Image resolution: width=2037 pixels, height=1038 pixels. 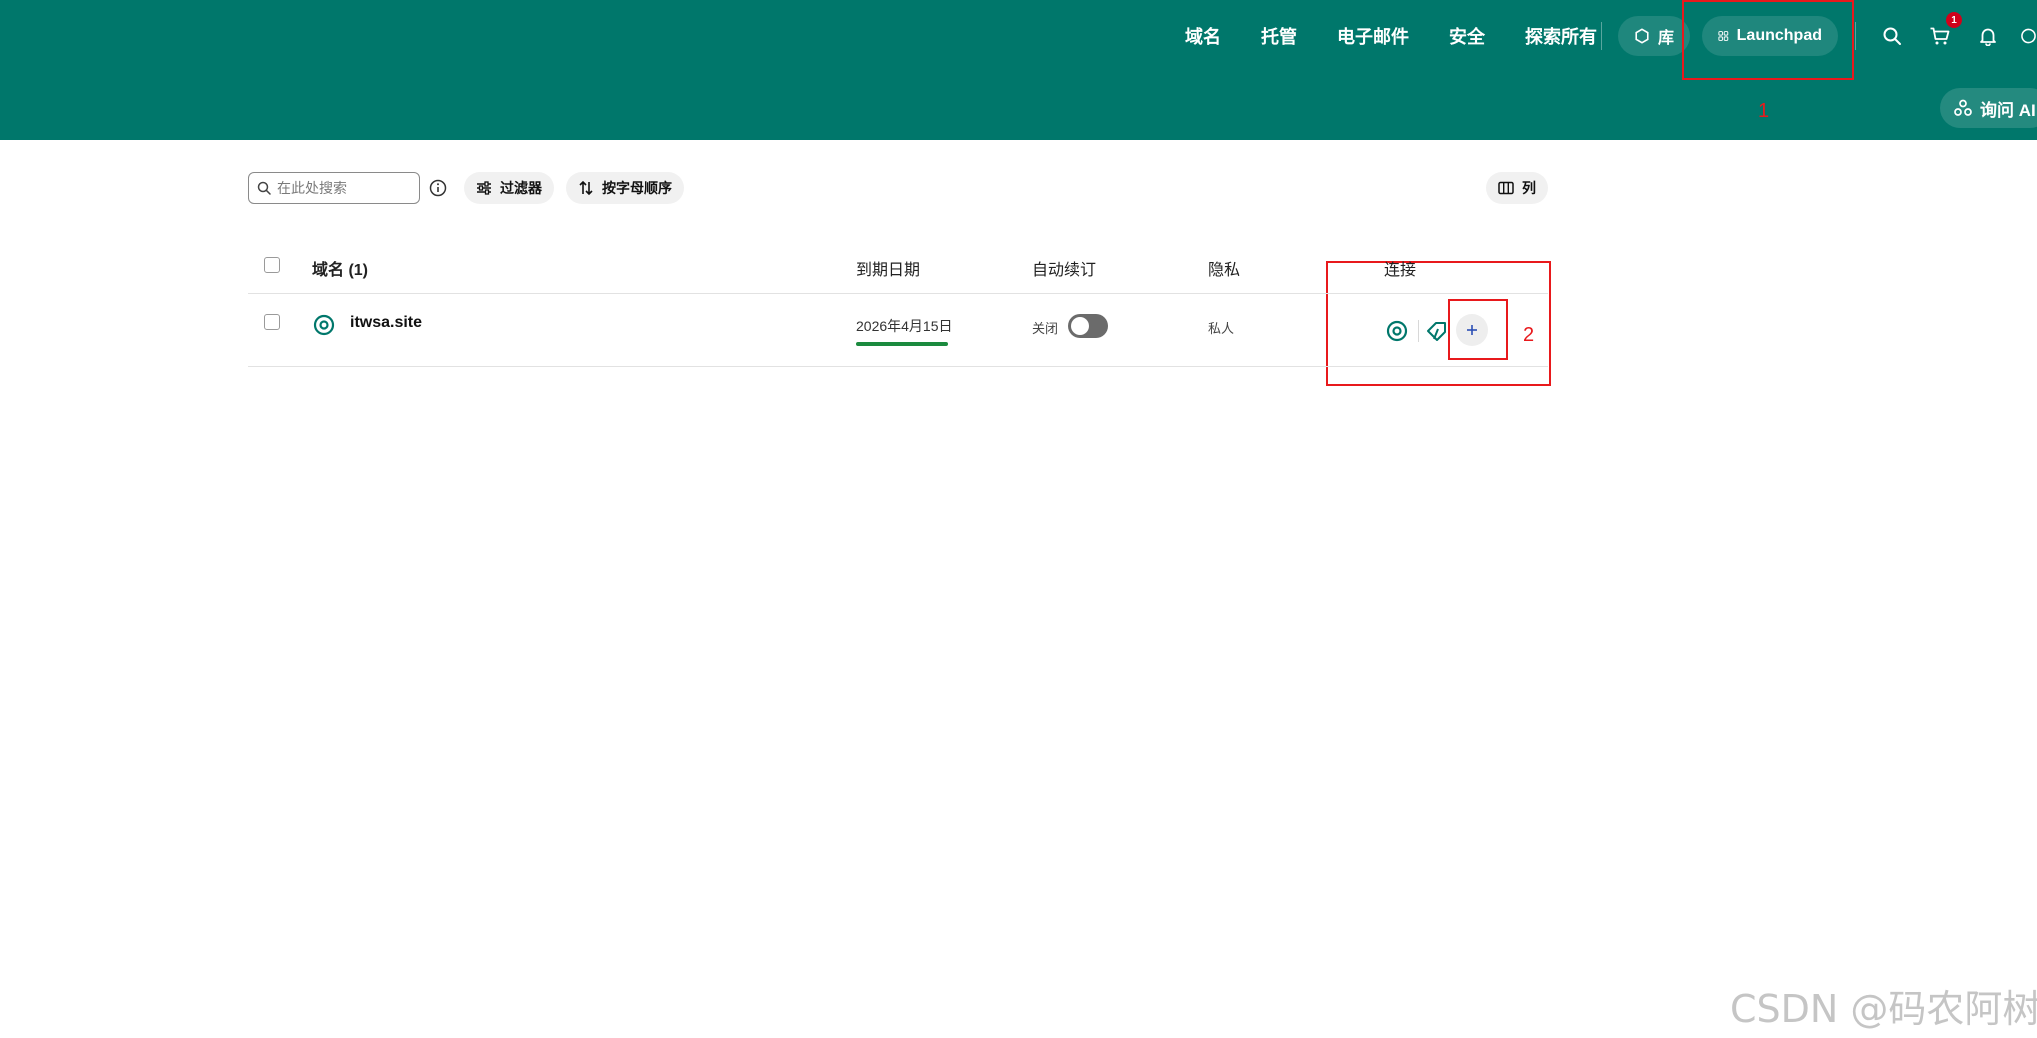 I want to click on row-checkbox, so click(x=272, y=322).